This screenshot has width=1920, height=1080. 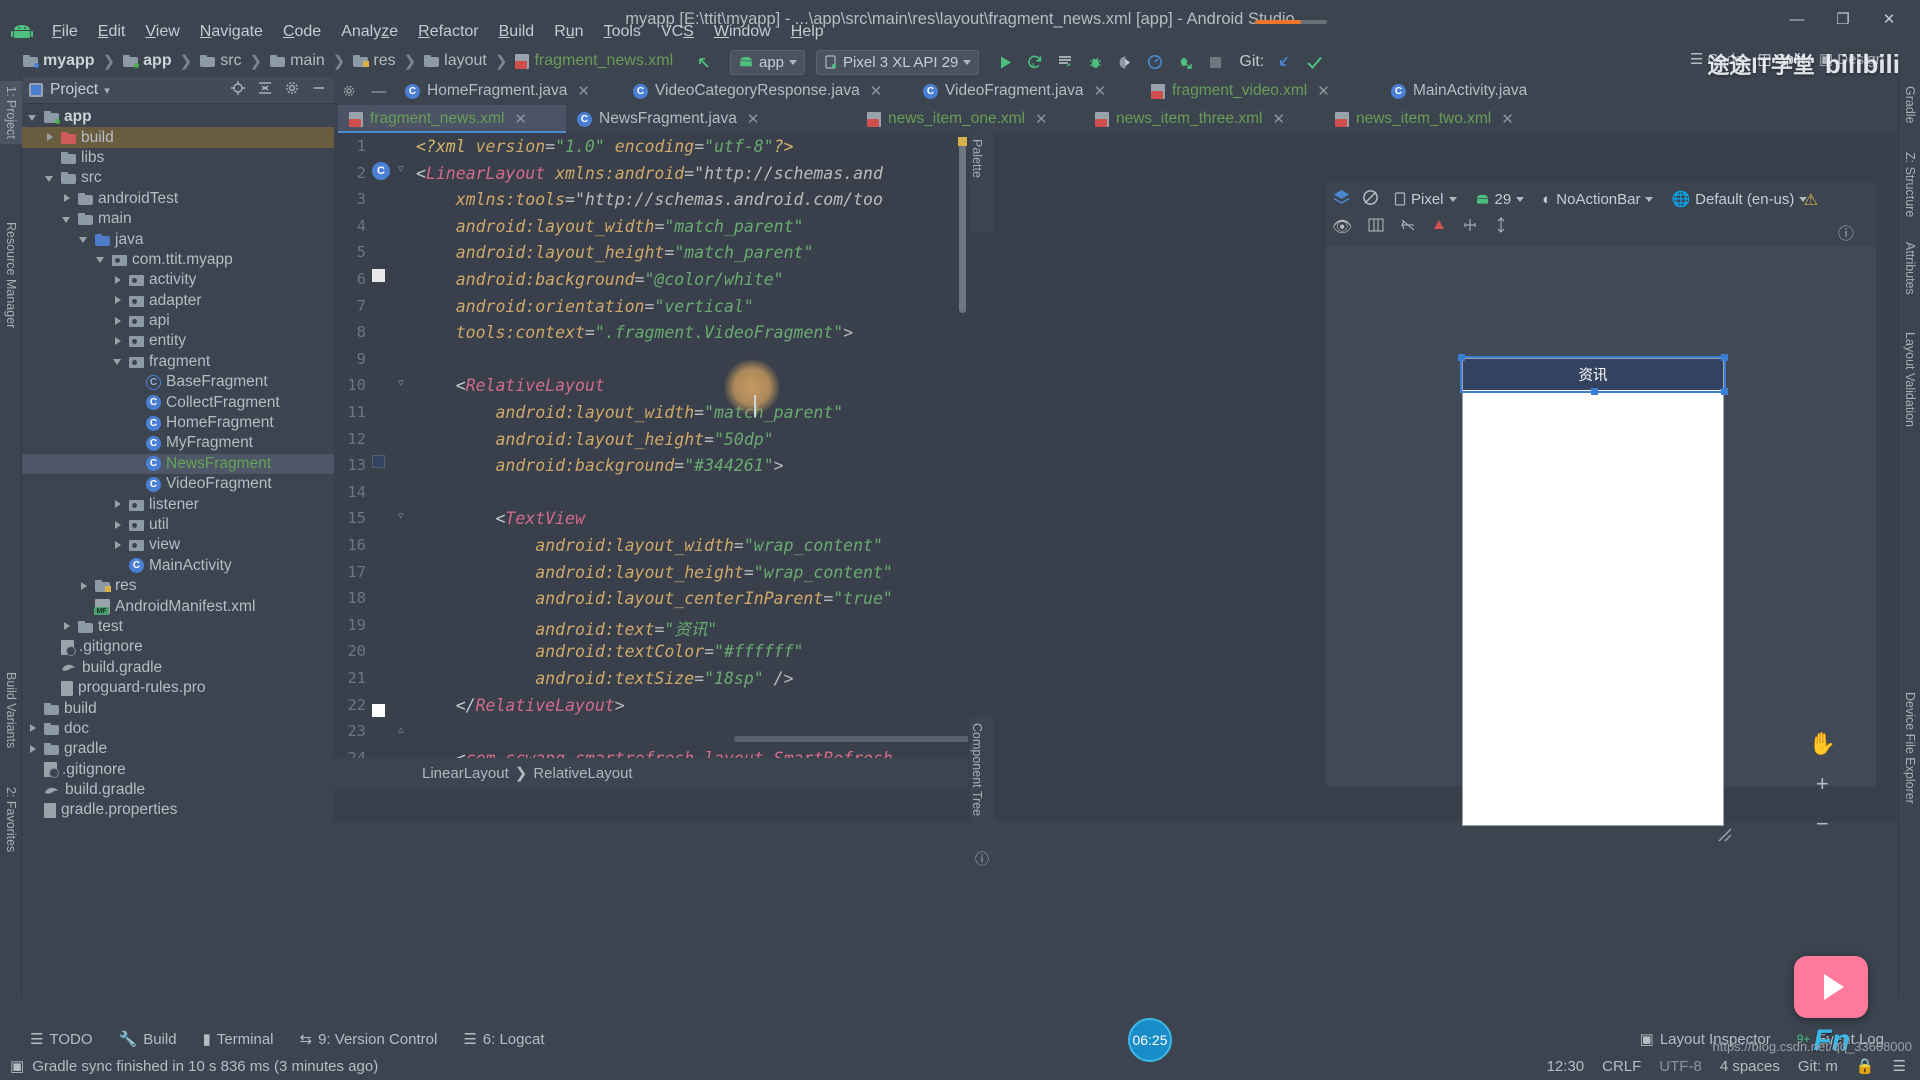 I want to click on editor-warning-stripe, so click(x=962, y=141).